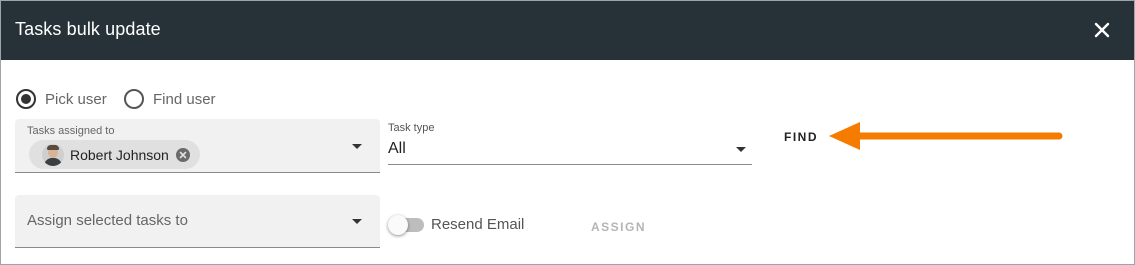  I want to click on task-type-value: All, so click(397, 148).